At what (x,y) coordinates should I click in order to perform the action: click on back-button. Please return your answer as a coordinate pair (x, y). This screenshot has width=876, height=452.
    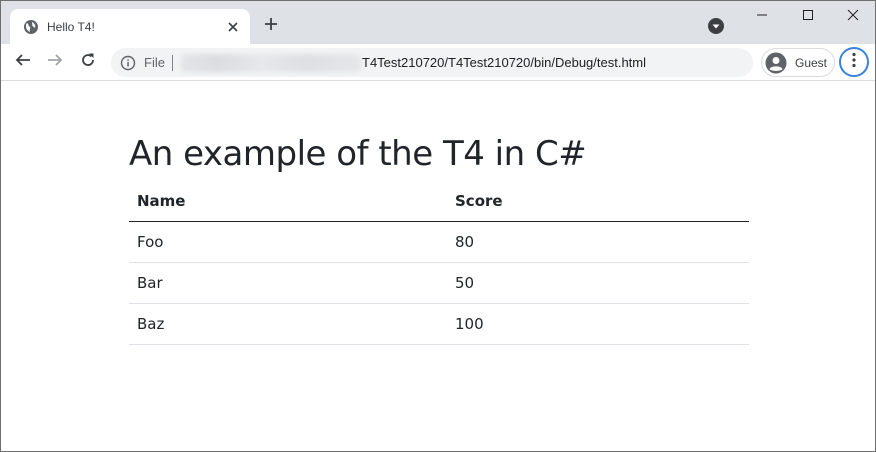
    Looking at the image, I should click on (23, 62).